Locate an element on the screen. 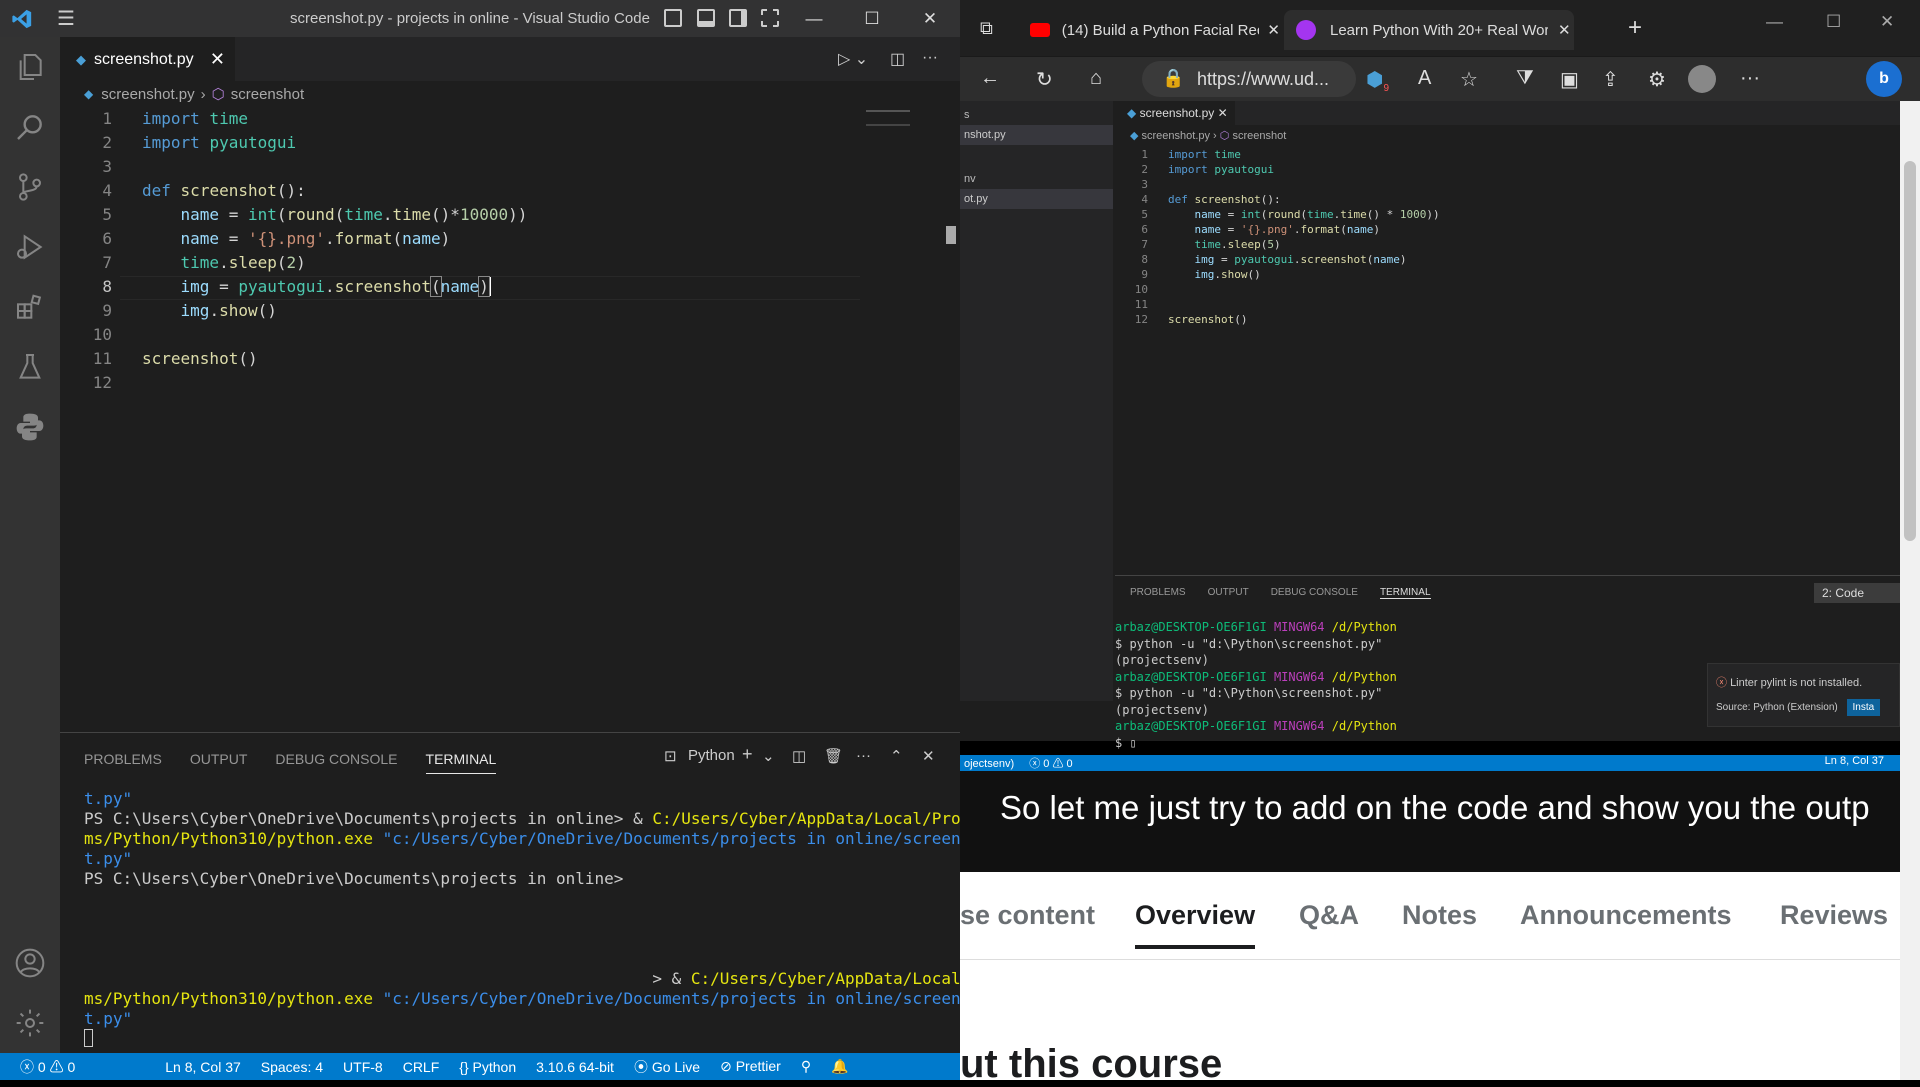  bing-icon: b is located at coordinates (1884, 79).